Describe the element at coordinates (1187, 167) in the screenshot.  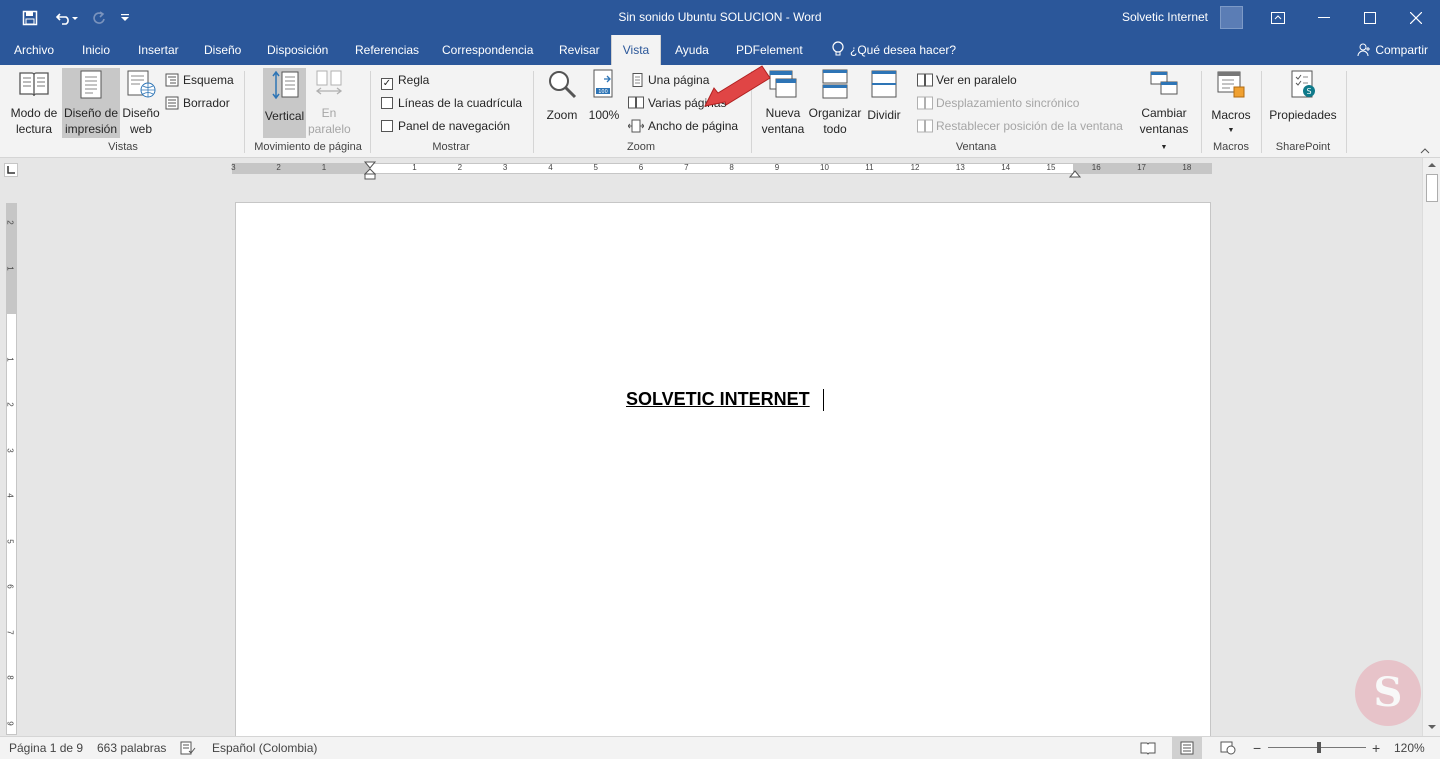
I see `ruler-tick-label: 18` at that location.